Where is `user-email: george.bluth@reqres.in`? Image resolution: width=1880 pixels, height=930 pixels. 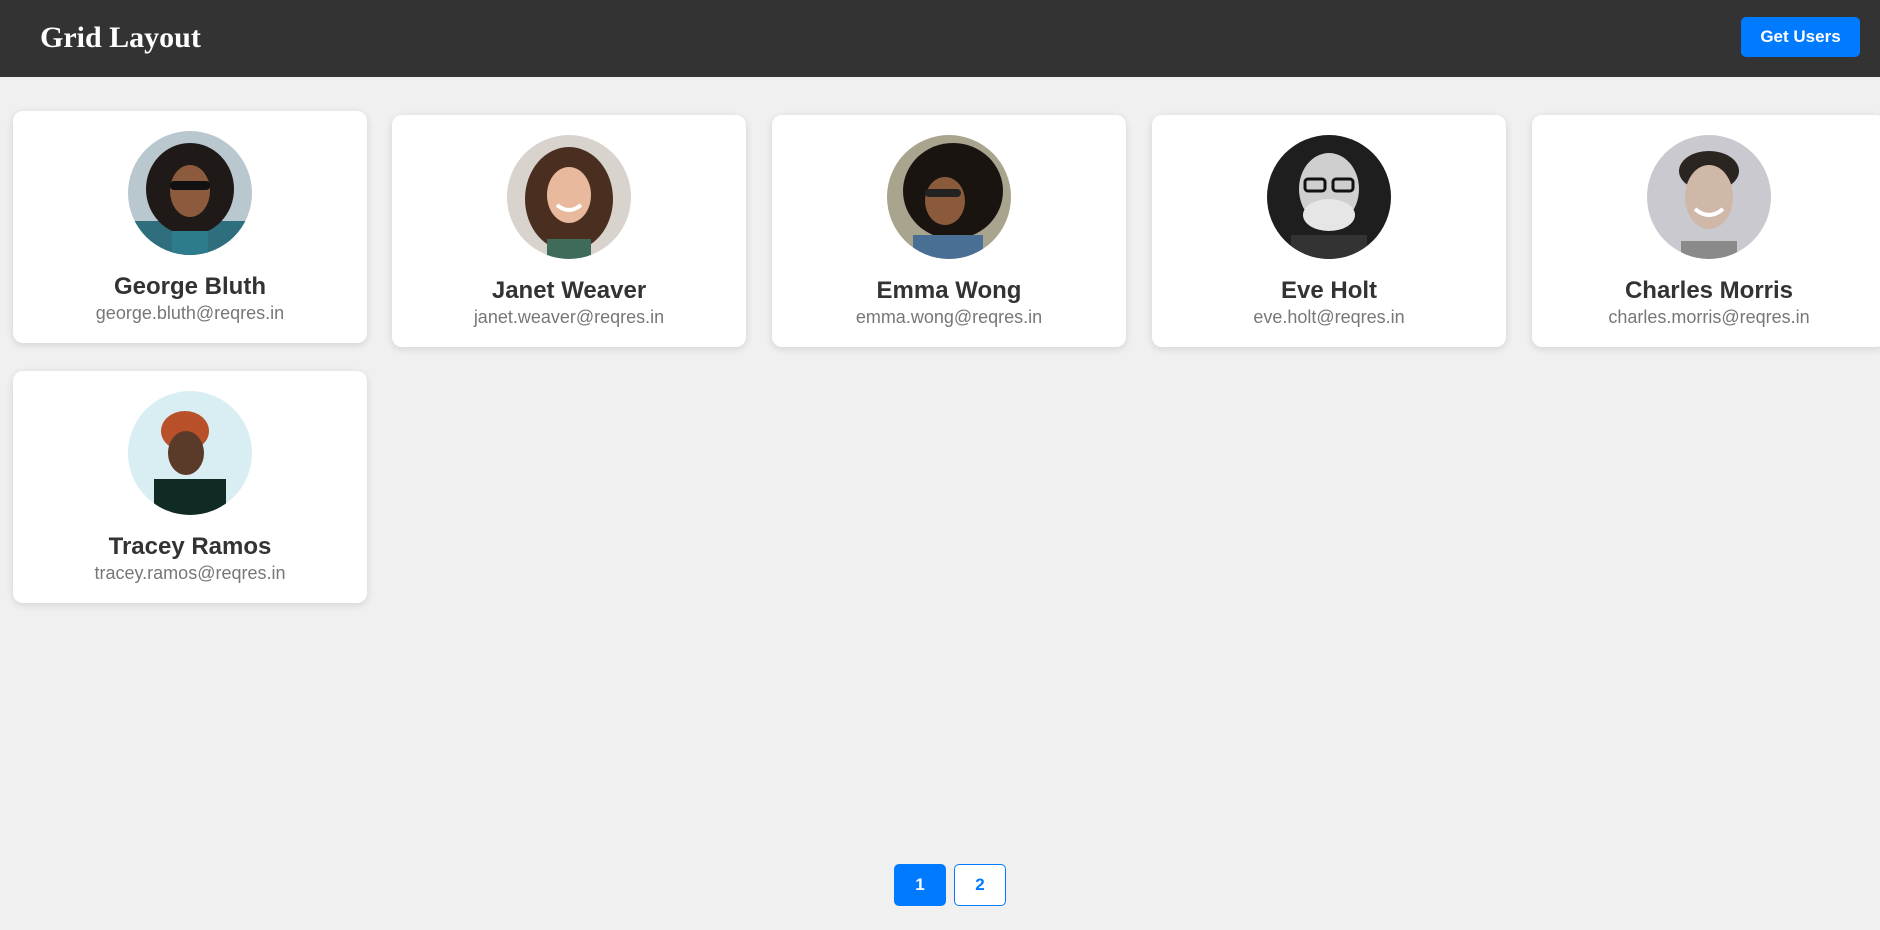 user-email: george.bluth@reqres.in is located at coordinates (190, 313).